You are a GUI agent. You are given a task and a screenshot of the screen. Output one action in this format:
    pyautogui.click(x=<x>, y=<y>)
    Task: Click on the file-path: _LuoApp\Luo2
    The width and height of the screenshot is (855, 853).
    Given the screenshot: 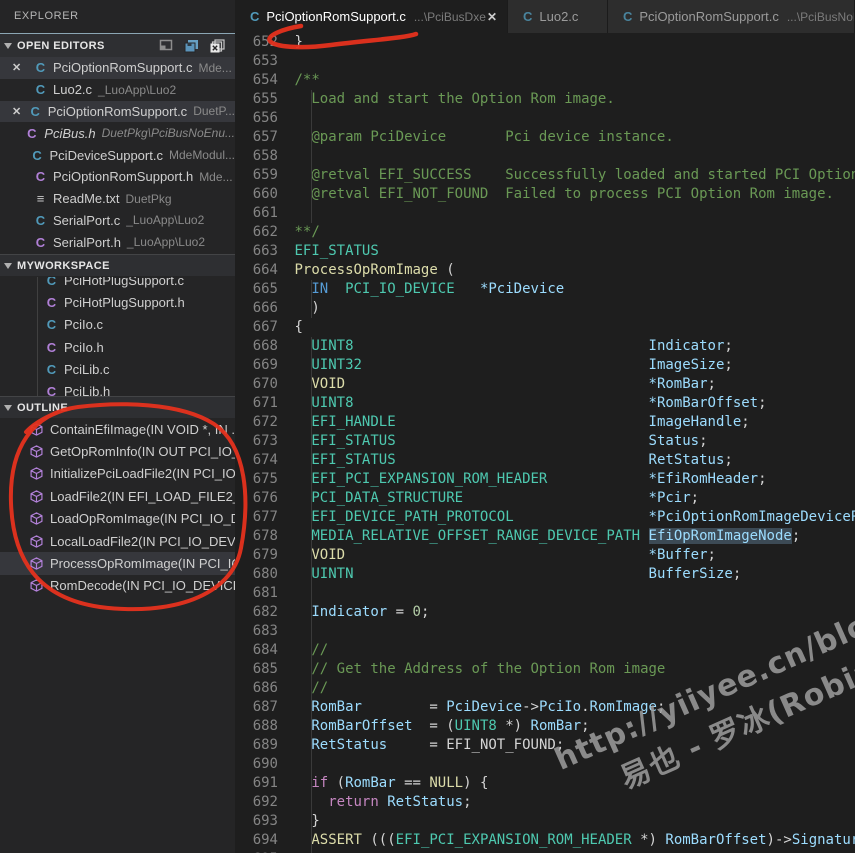 What is the action you would take?
    pyautogui.click(x=165, y=242)
    